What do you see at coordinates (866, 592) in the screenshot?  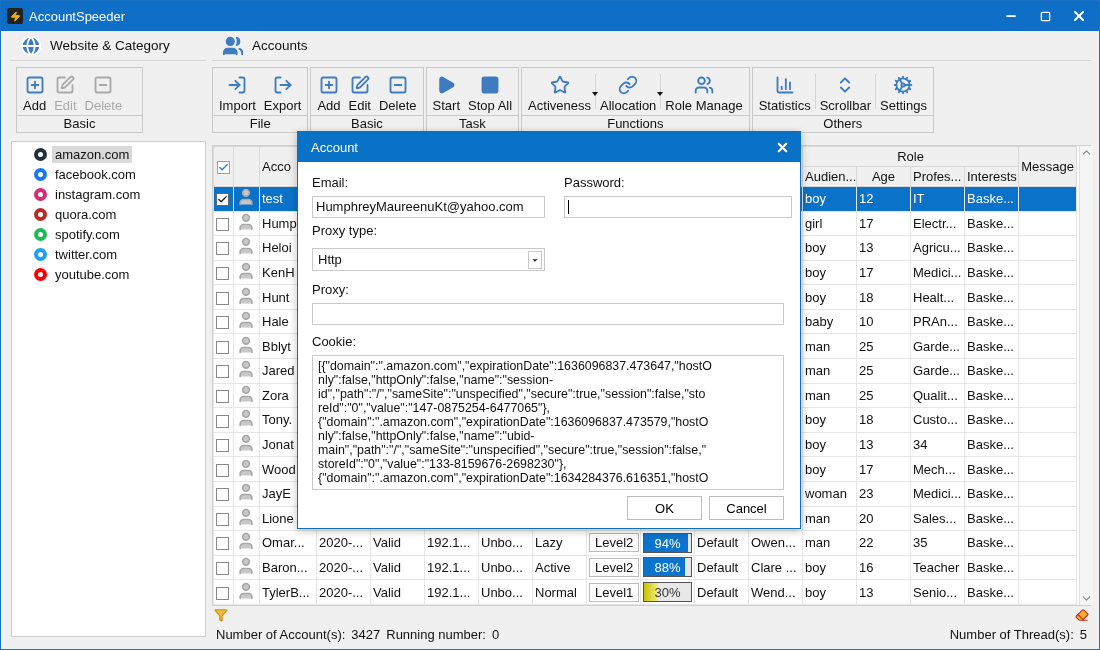 I see `table-cell: 13` at bounding box center [866, 592].